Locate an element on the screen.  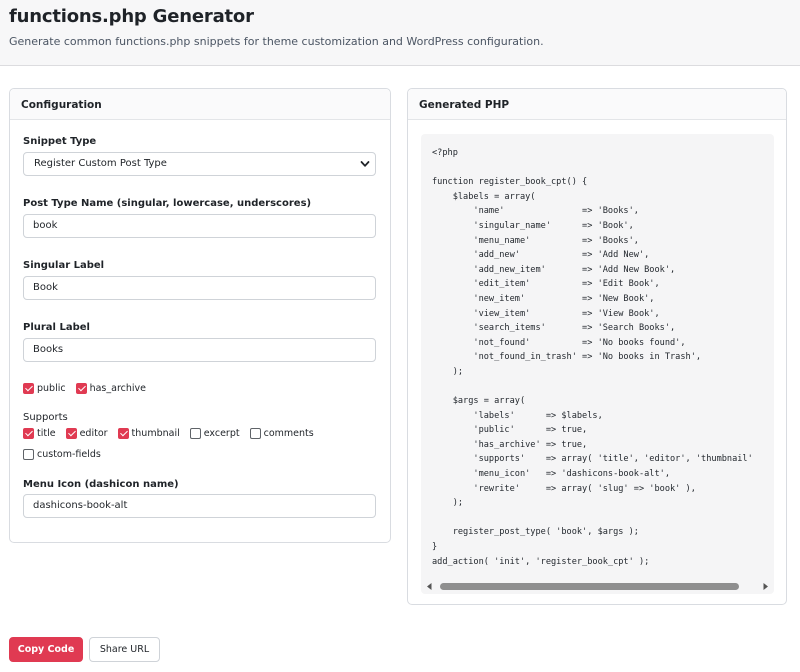
copy-code-button: Copy Code is located at coordinates (46, 649).